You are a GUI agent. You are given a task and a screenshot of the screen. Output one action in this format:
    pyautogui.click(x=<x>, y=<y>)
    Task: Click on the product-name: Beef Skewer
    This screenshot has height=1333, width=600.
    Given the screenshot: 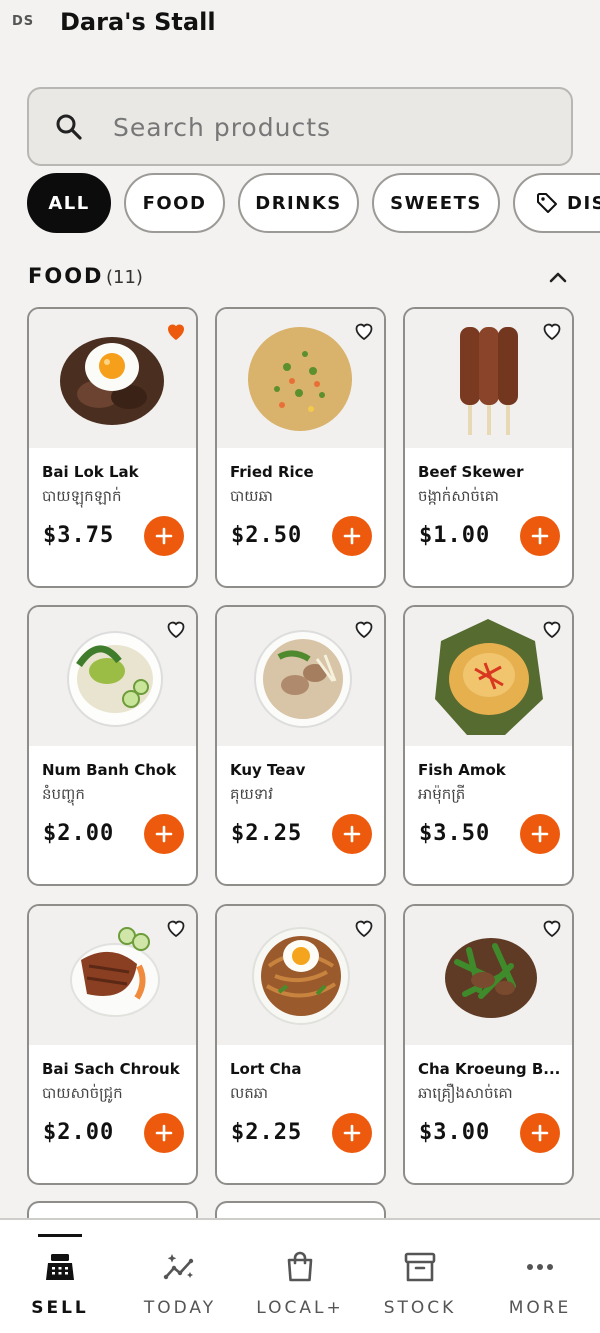 What is the action you would take?
    pyautogui.click(x=471, y=472)
    